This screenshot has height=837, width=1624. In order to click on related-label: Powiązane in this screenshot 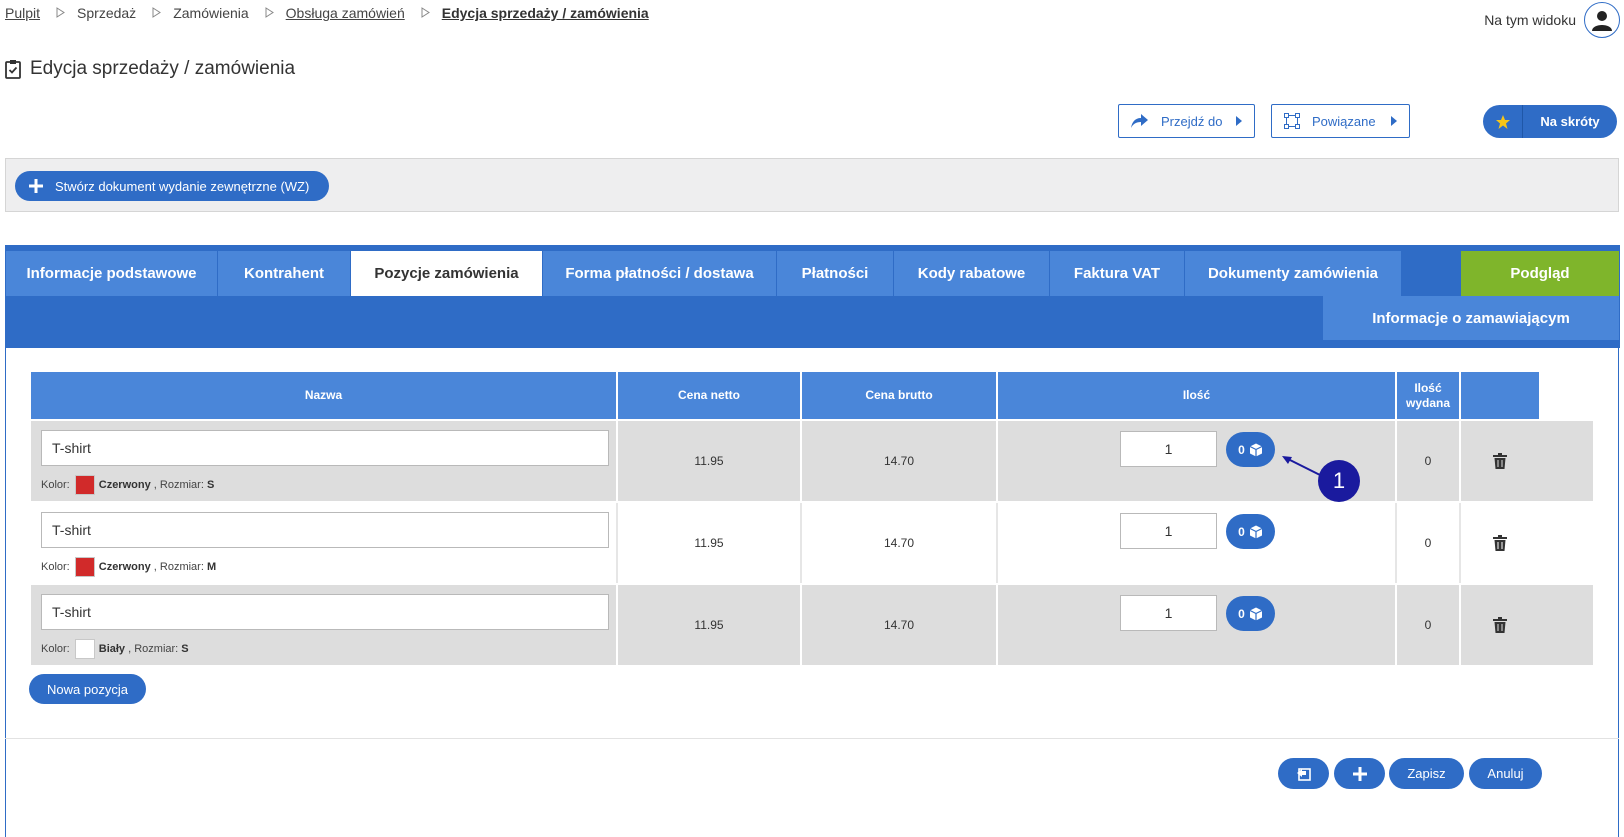, I will do `click(1344, 121)`.